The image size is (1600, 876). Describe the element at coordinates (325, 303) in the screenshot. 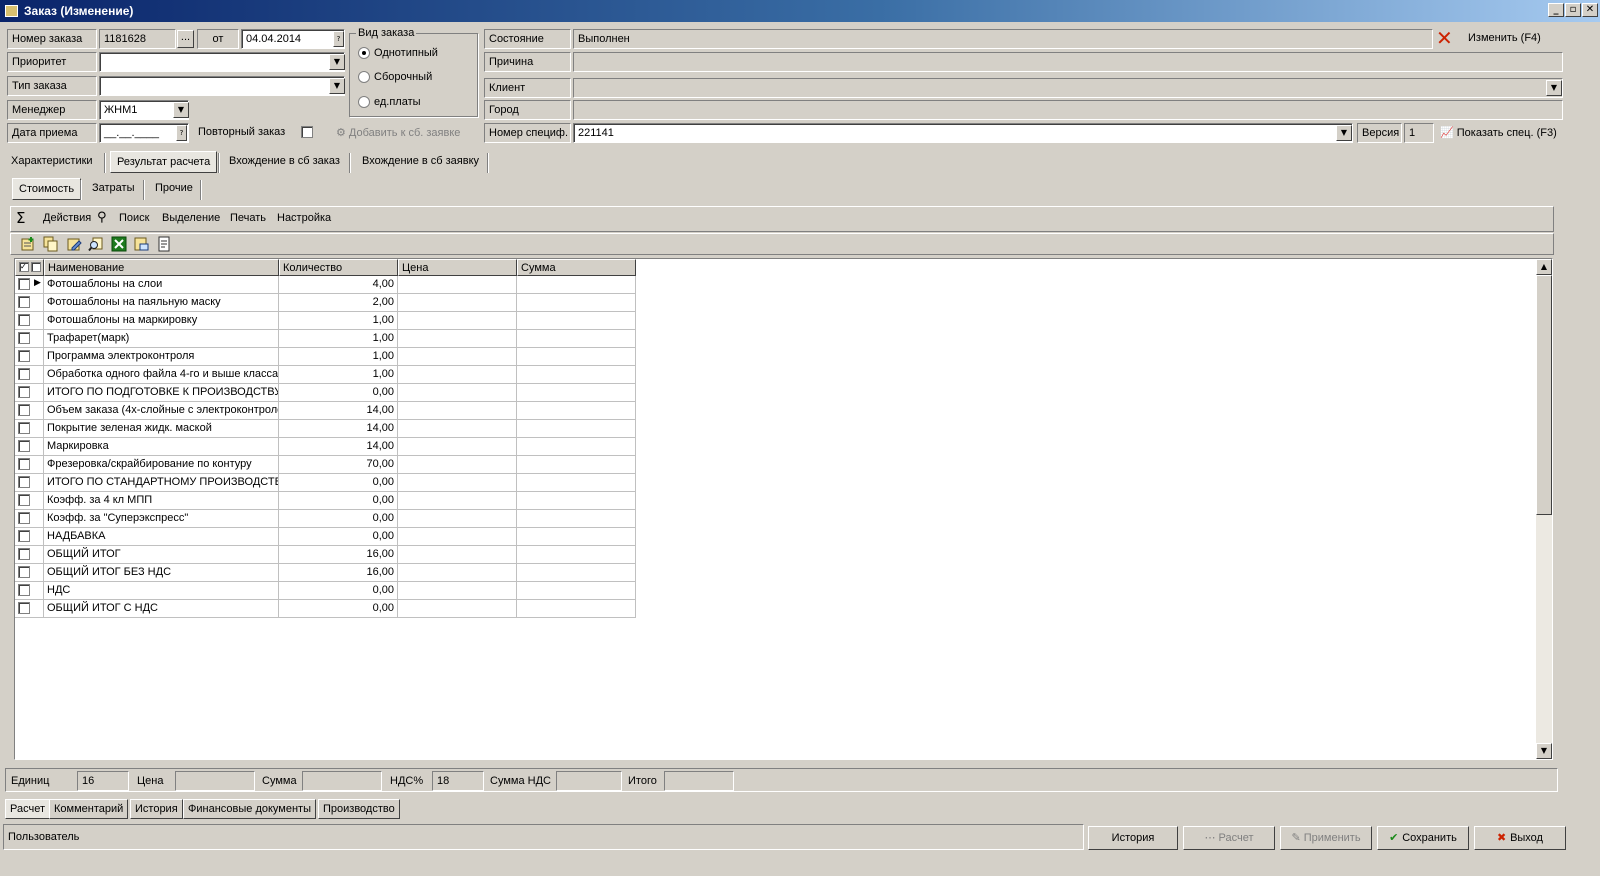

I see `table-row: Фотошаблоны на паяльную маску 2,00` at that location.